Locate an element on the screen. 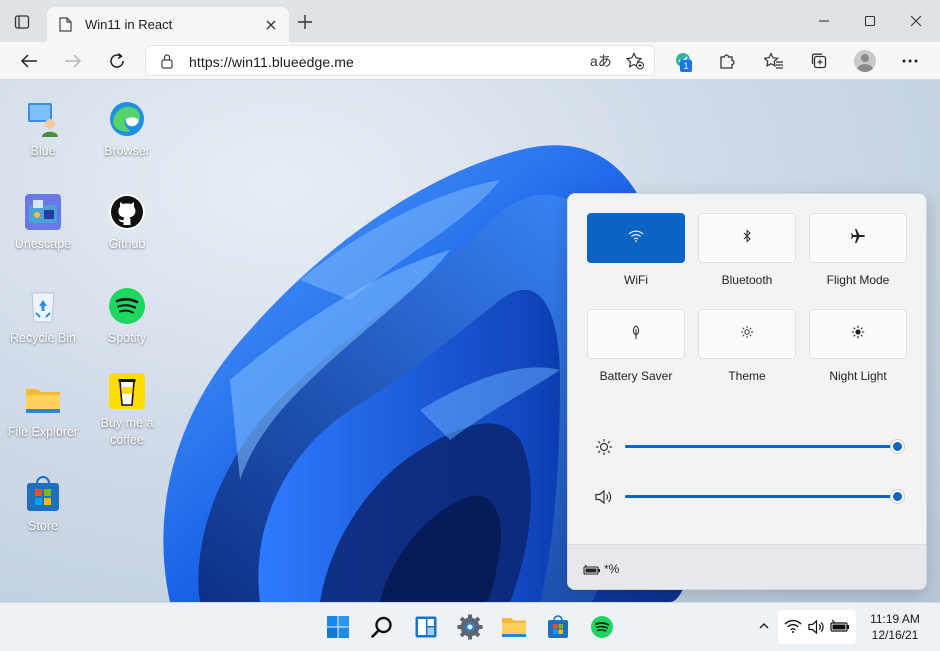  bluetooth-toggle is located at coordinates (747, 238).